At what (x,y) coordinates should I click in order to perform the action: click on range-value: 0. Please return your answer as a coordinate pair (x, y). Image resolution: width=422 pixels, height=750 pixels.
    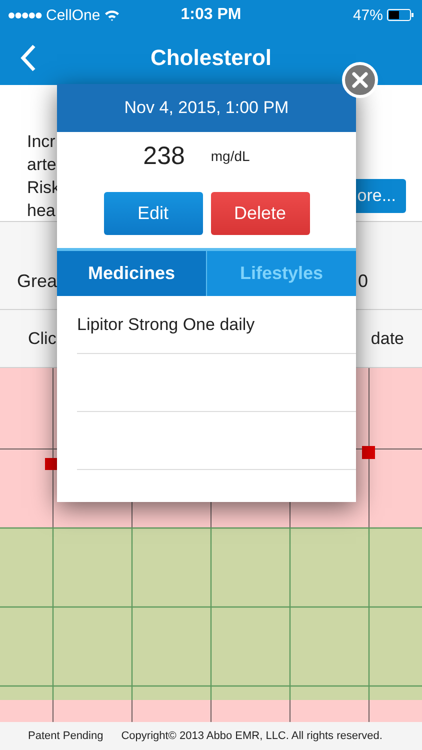
    Looking at the image, I should click on (363, 282).